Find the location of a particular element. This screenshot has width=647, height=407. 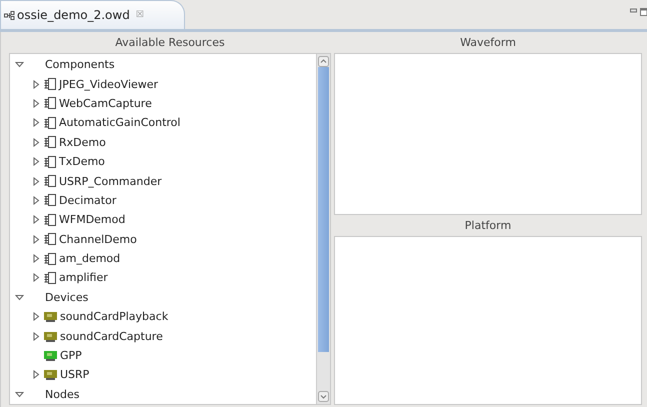

tree-category: Components is located at coordinates (80, 65).